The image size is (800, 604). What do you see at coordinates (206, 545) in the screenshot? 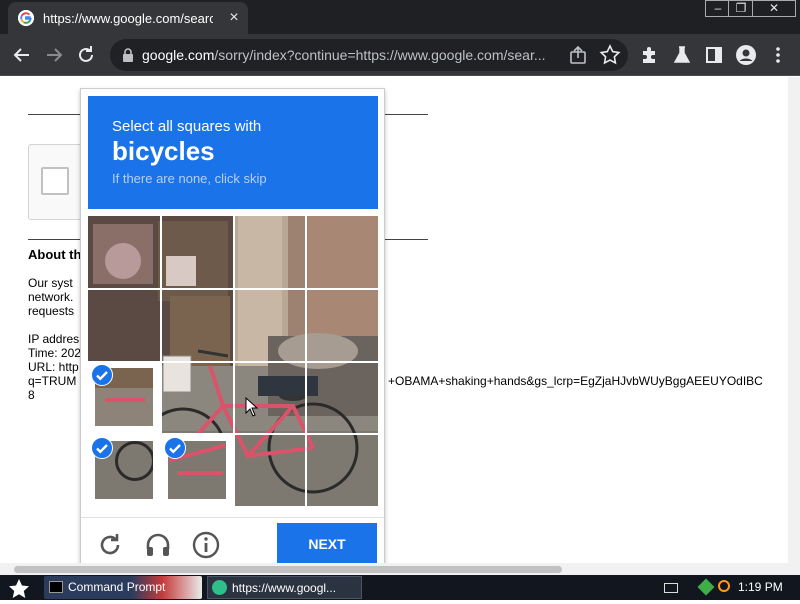
I see `info-icon` at bounding box center [206, 545].